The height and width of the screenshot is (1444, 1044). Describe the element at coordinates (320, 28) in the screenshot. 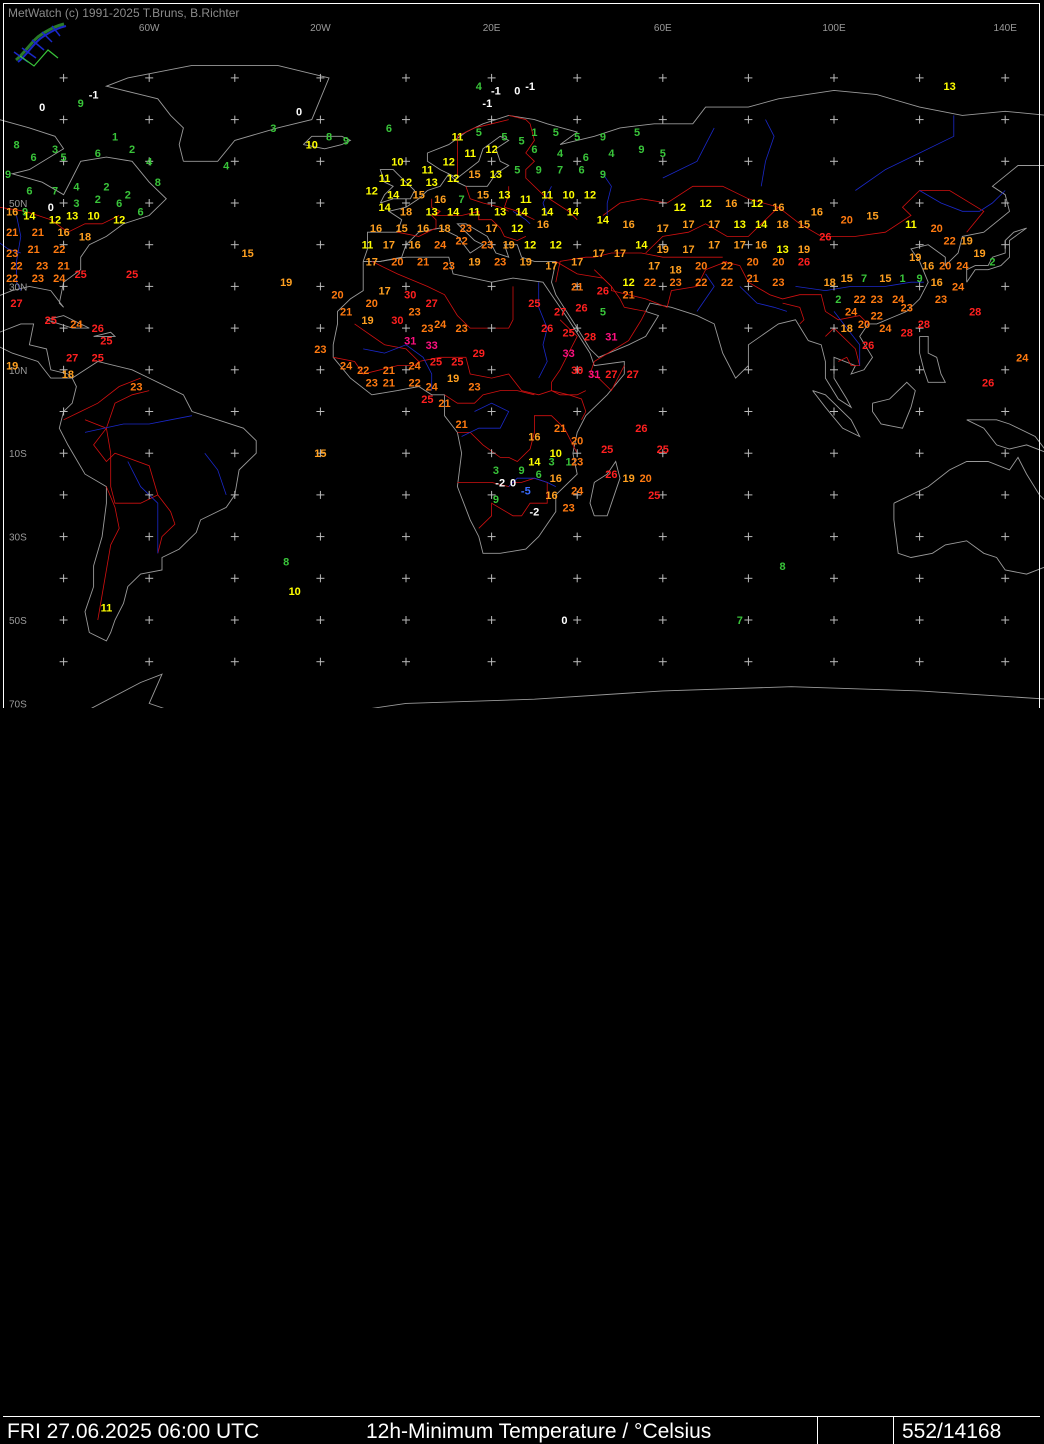

I see `longitude-label: 20W` at that location.